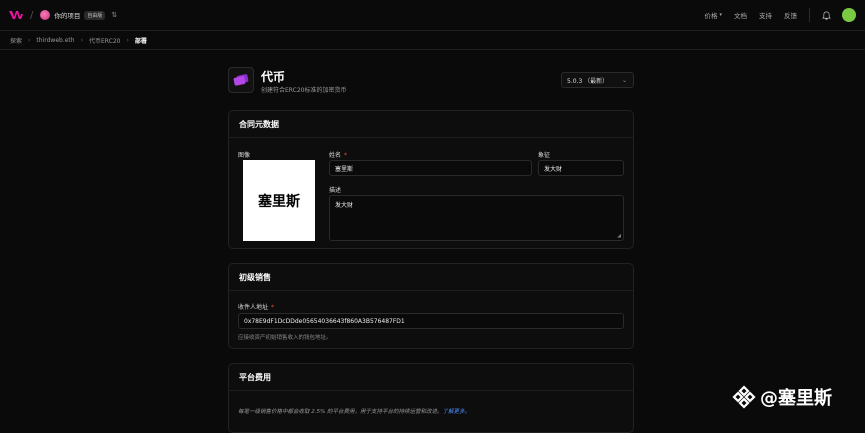  Describe the element at coordinates (335, 190) in the screenshot. I see `description-label: 描述` at that location.